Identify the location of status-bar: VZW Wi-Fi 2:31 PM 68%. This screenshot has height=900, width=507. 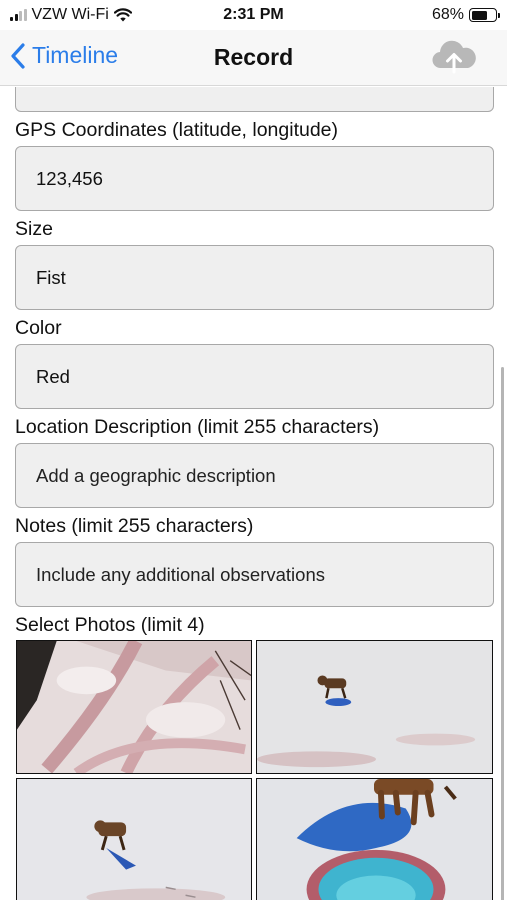
(253, 15).